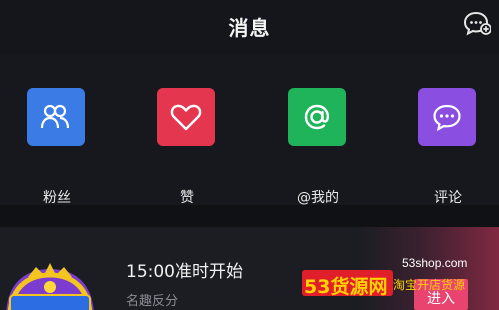 Image resolution: width=499 pixels, height=310 pixels. What do you see at coordinates (152, 301) in the screenshot?
I see `item-subtitle: 名趣反分` at bounding box center [152, 301].